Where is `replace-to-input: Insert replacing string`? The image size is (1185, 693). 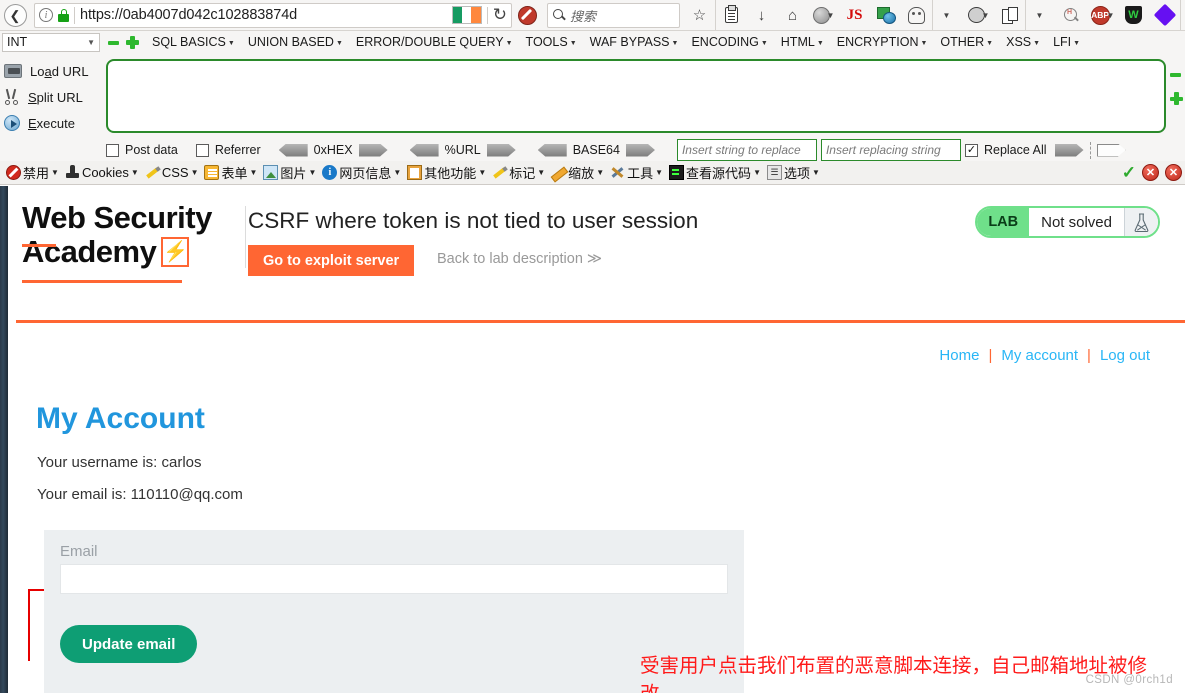
replace-to-input: Insert replacing string is located at coordinates (890, 150).